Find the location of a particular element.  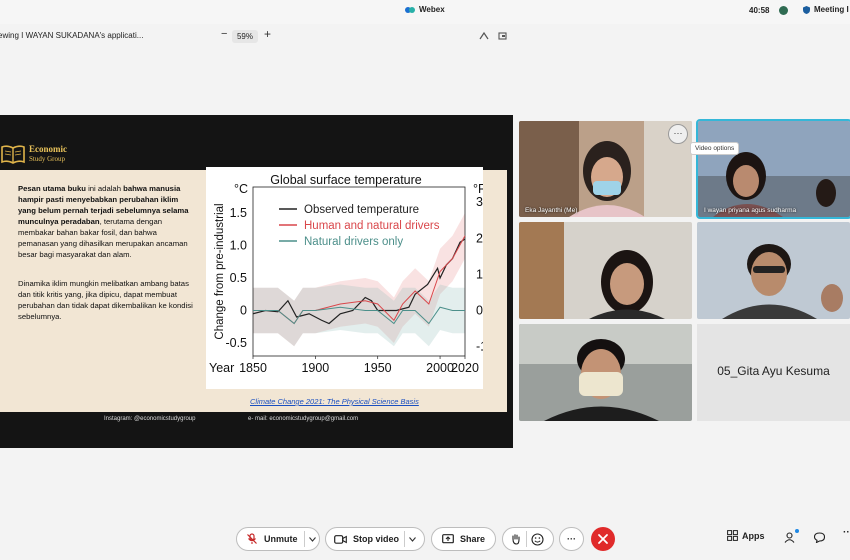

para1-bold1: Pesan utama buku is located at coordinates (52, 188).